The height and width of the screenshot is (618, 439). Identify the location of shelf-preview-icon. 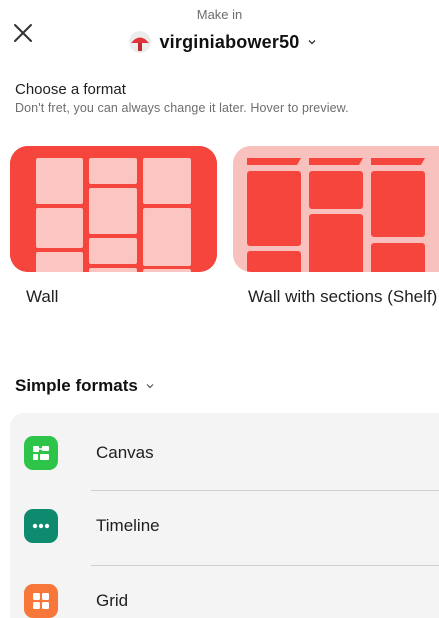
(336, 209).